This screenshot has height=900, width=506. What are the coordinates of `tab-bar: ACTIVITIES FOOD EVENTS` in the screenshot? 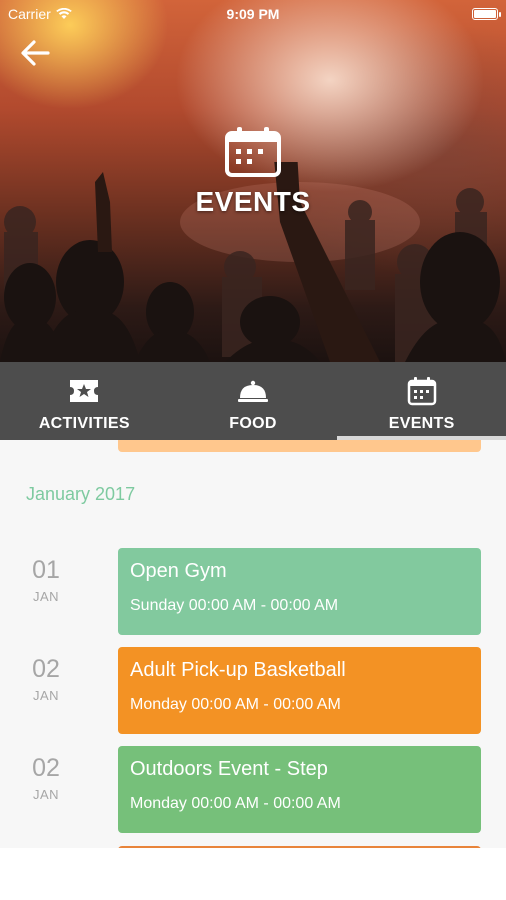 It's located at (253, 401).